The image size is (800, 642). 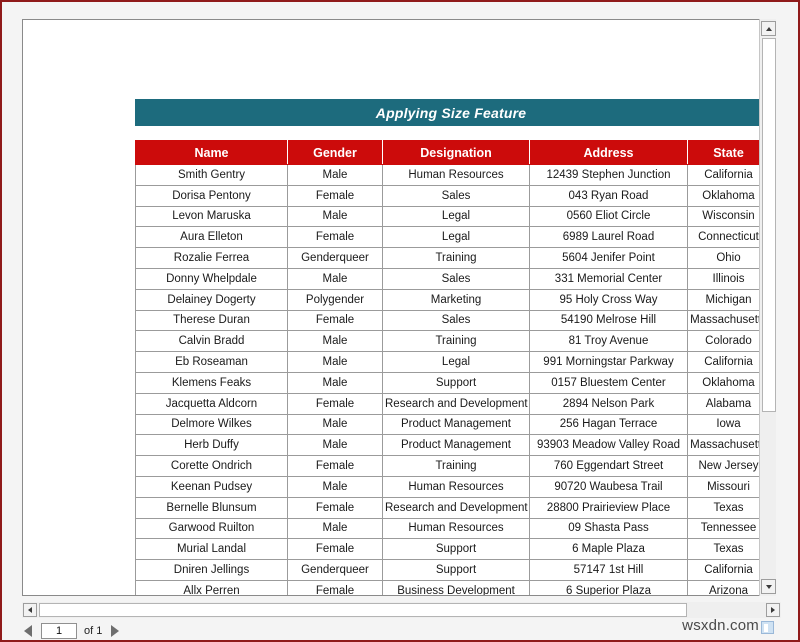 I want to click on vertical-scrollbar-thumb, so click(x=769, y=225).